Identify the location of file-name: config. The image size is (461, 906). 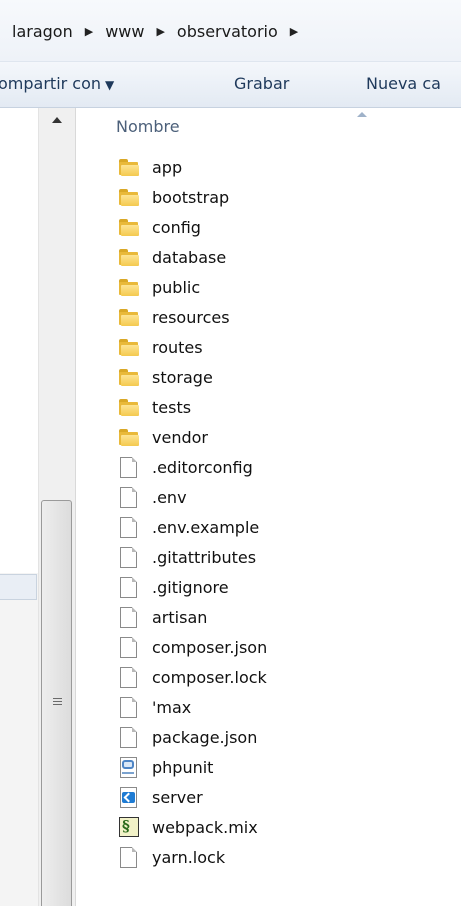
(176, 227).